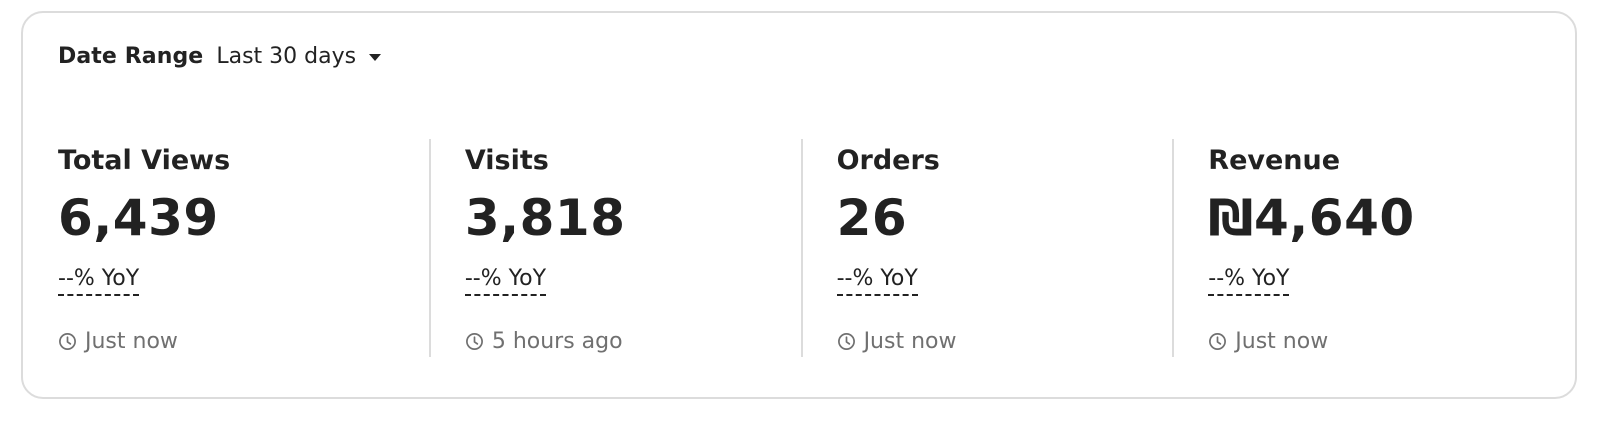  Describe the element at coordinates (144, 160) in the screenshot. I see `metric-title: Total Views` at that location.